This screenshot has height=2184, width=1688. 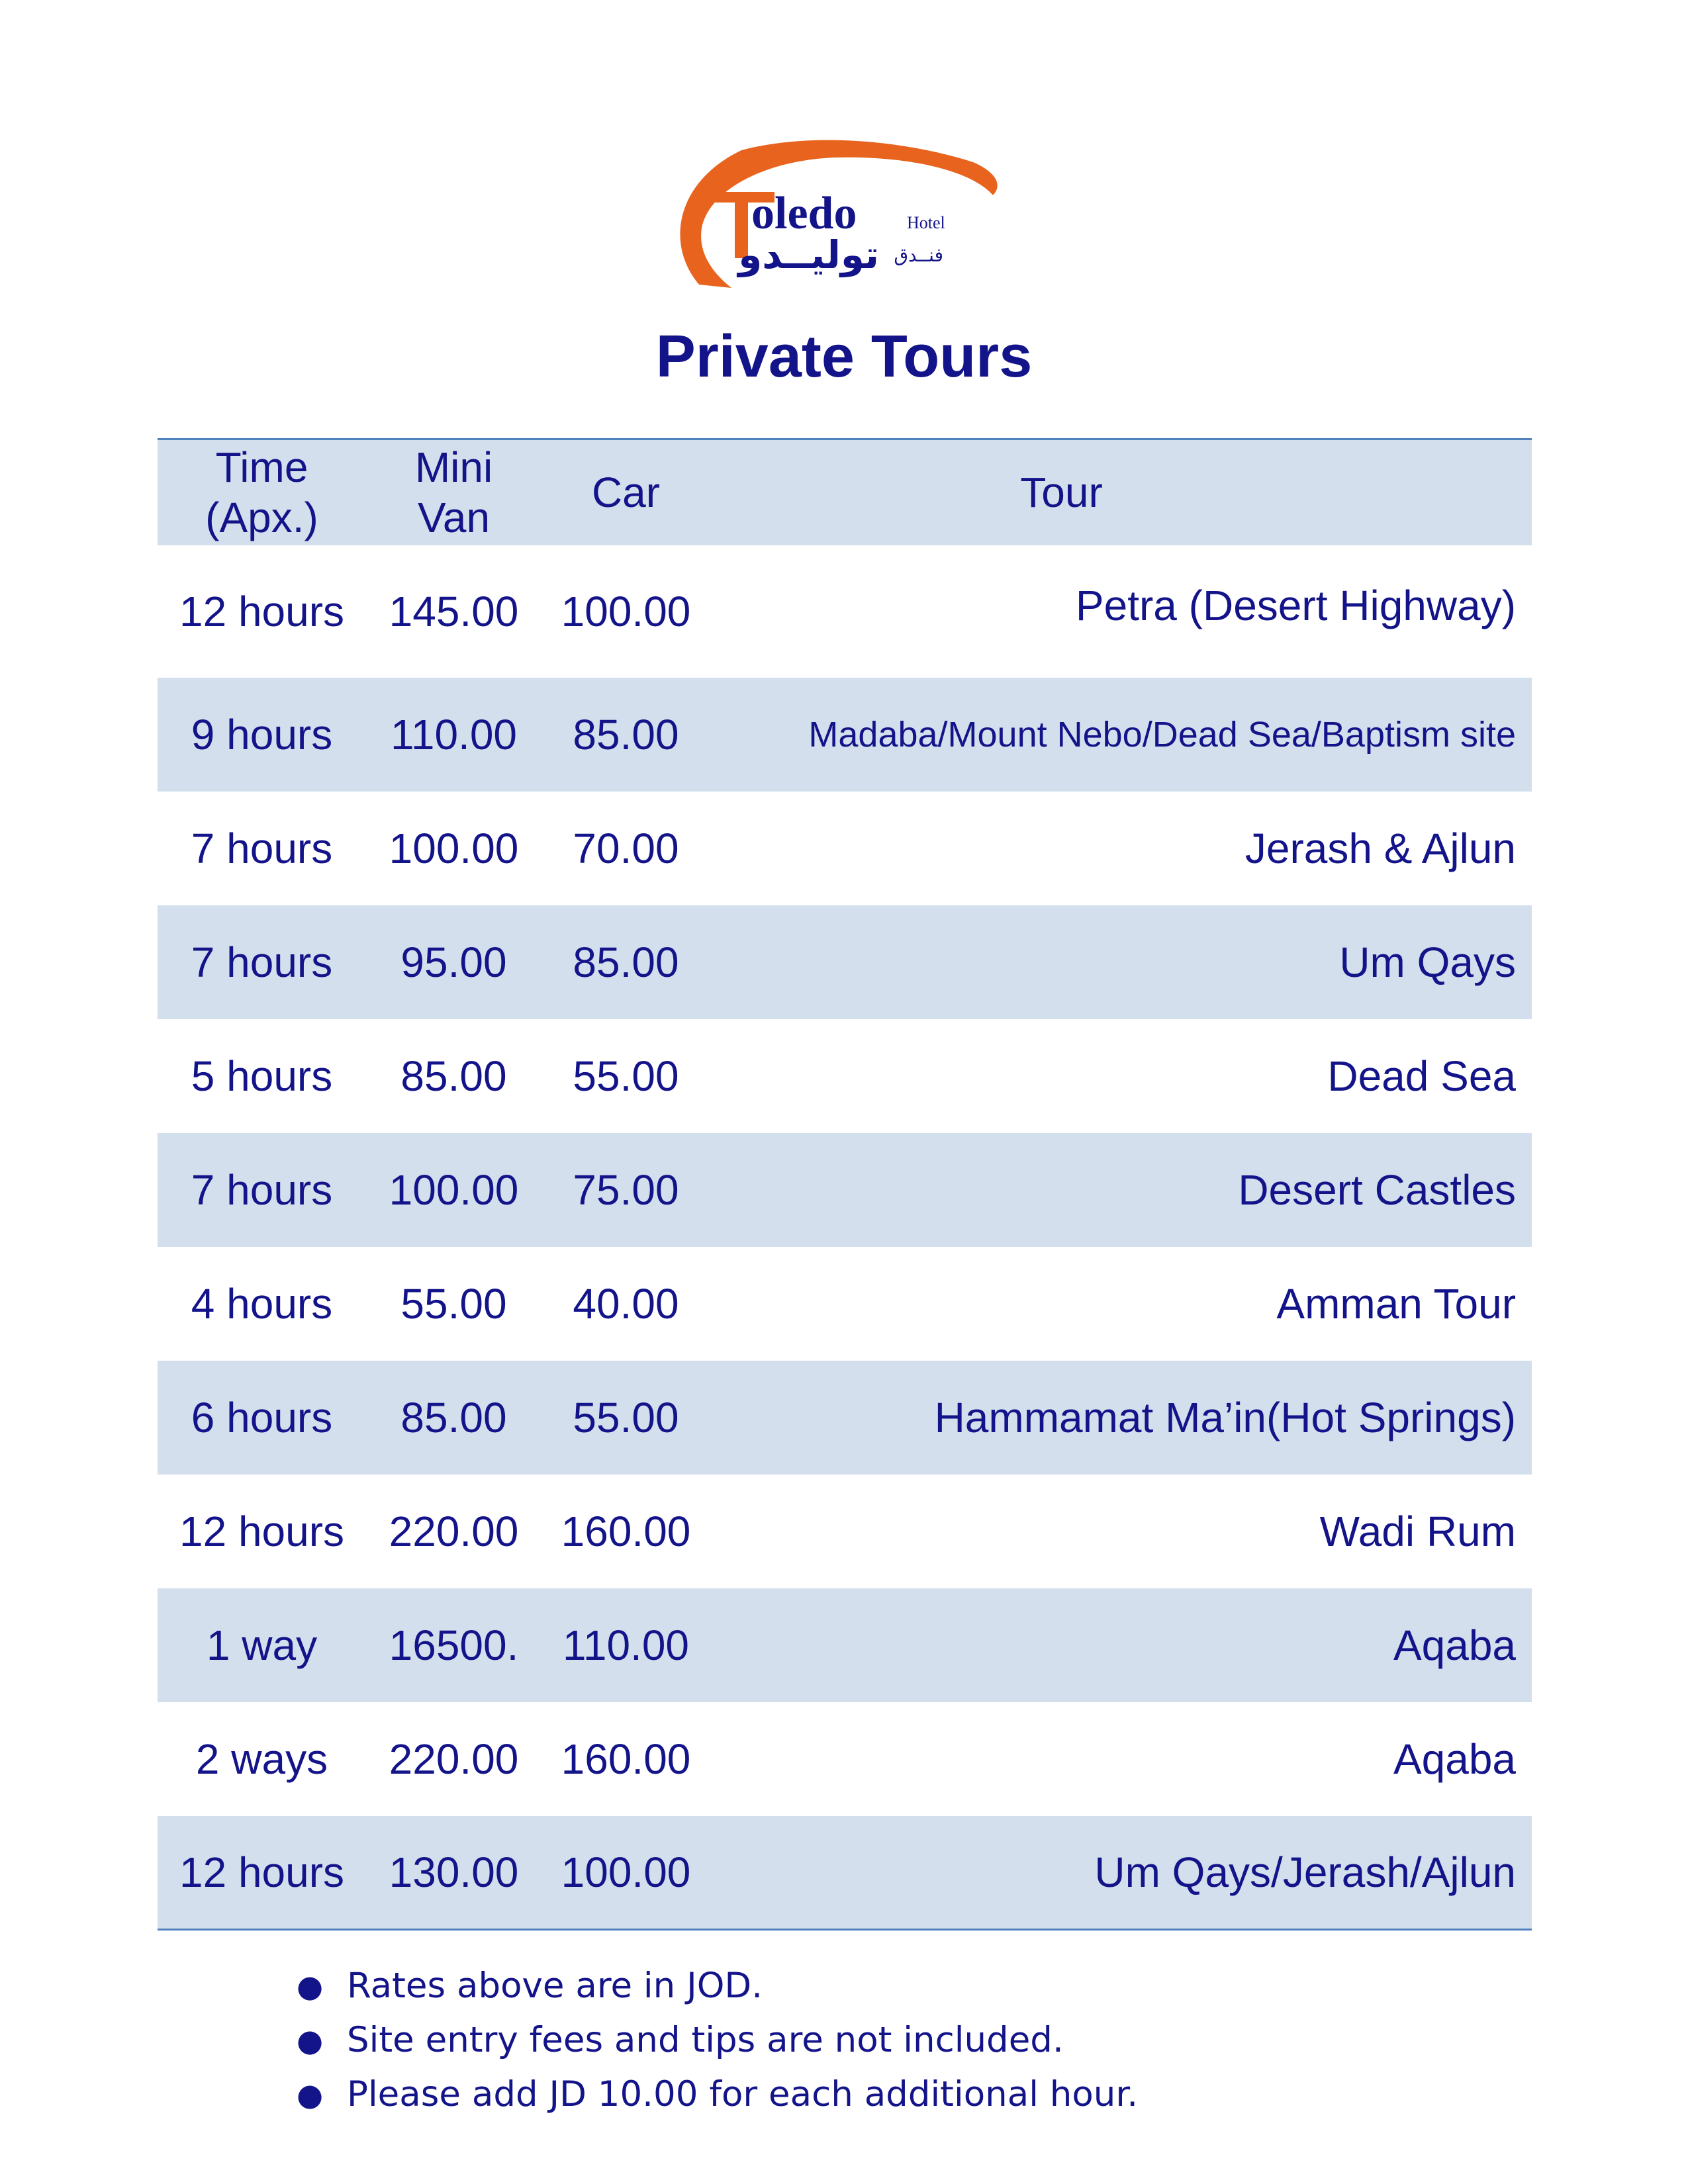 What do you see at coordinates (454, 1645) in the screenshot?
I see `cell-mini-van: 16500.` at bounding box center [454, 1645].